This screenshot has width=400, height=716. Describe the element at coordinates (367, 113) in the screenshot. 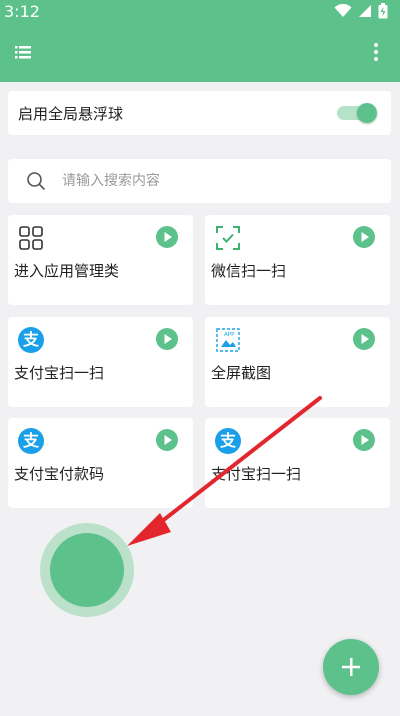

I see `switch-thumb` at that location.